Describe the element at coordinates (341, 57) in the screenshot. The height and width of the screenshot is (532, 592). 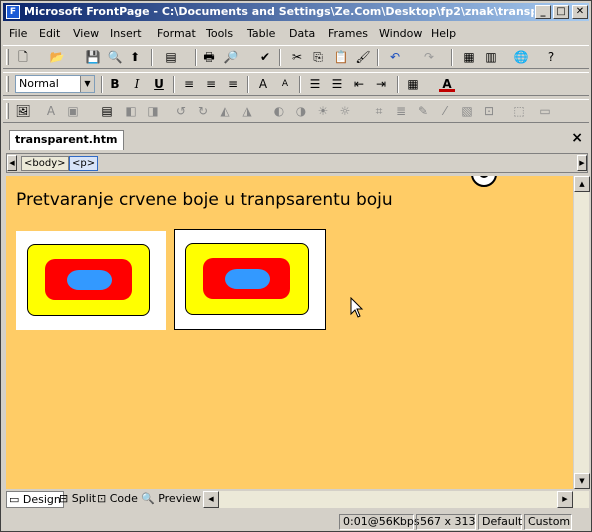
I see `paste-icon: 📋` at that location.